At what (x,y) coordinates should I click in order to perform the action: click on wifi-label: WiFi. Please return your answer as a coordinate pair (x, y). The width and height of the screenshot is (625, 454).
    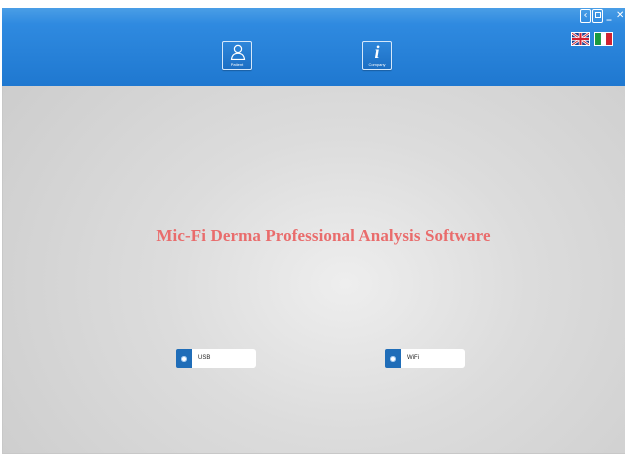
    Looking at the image, I should click on (433, 358).